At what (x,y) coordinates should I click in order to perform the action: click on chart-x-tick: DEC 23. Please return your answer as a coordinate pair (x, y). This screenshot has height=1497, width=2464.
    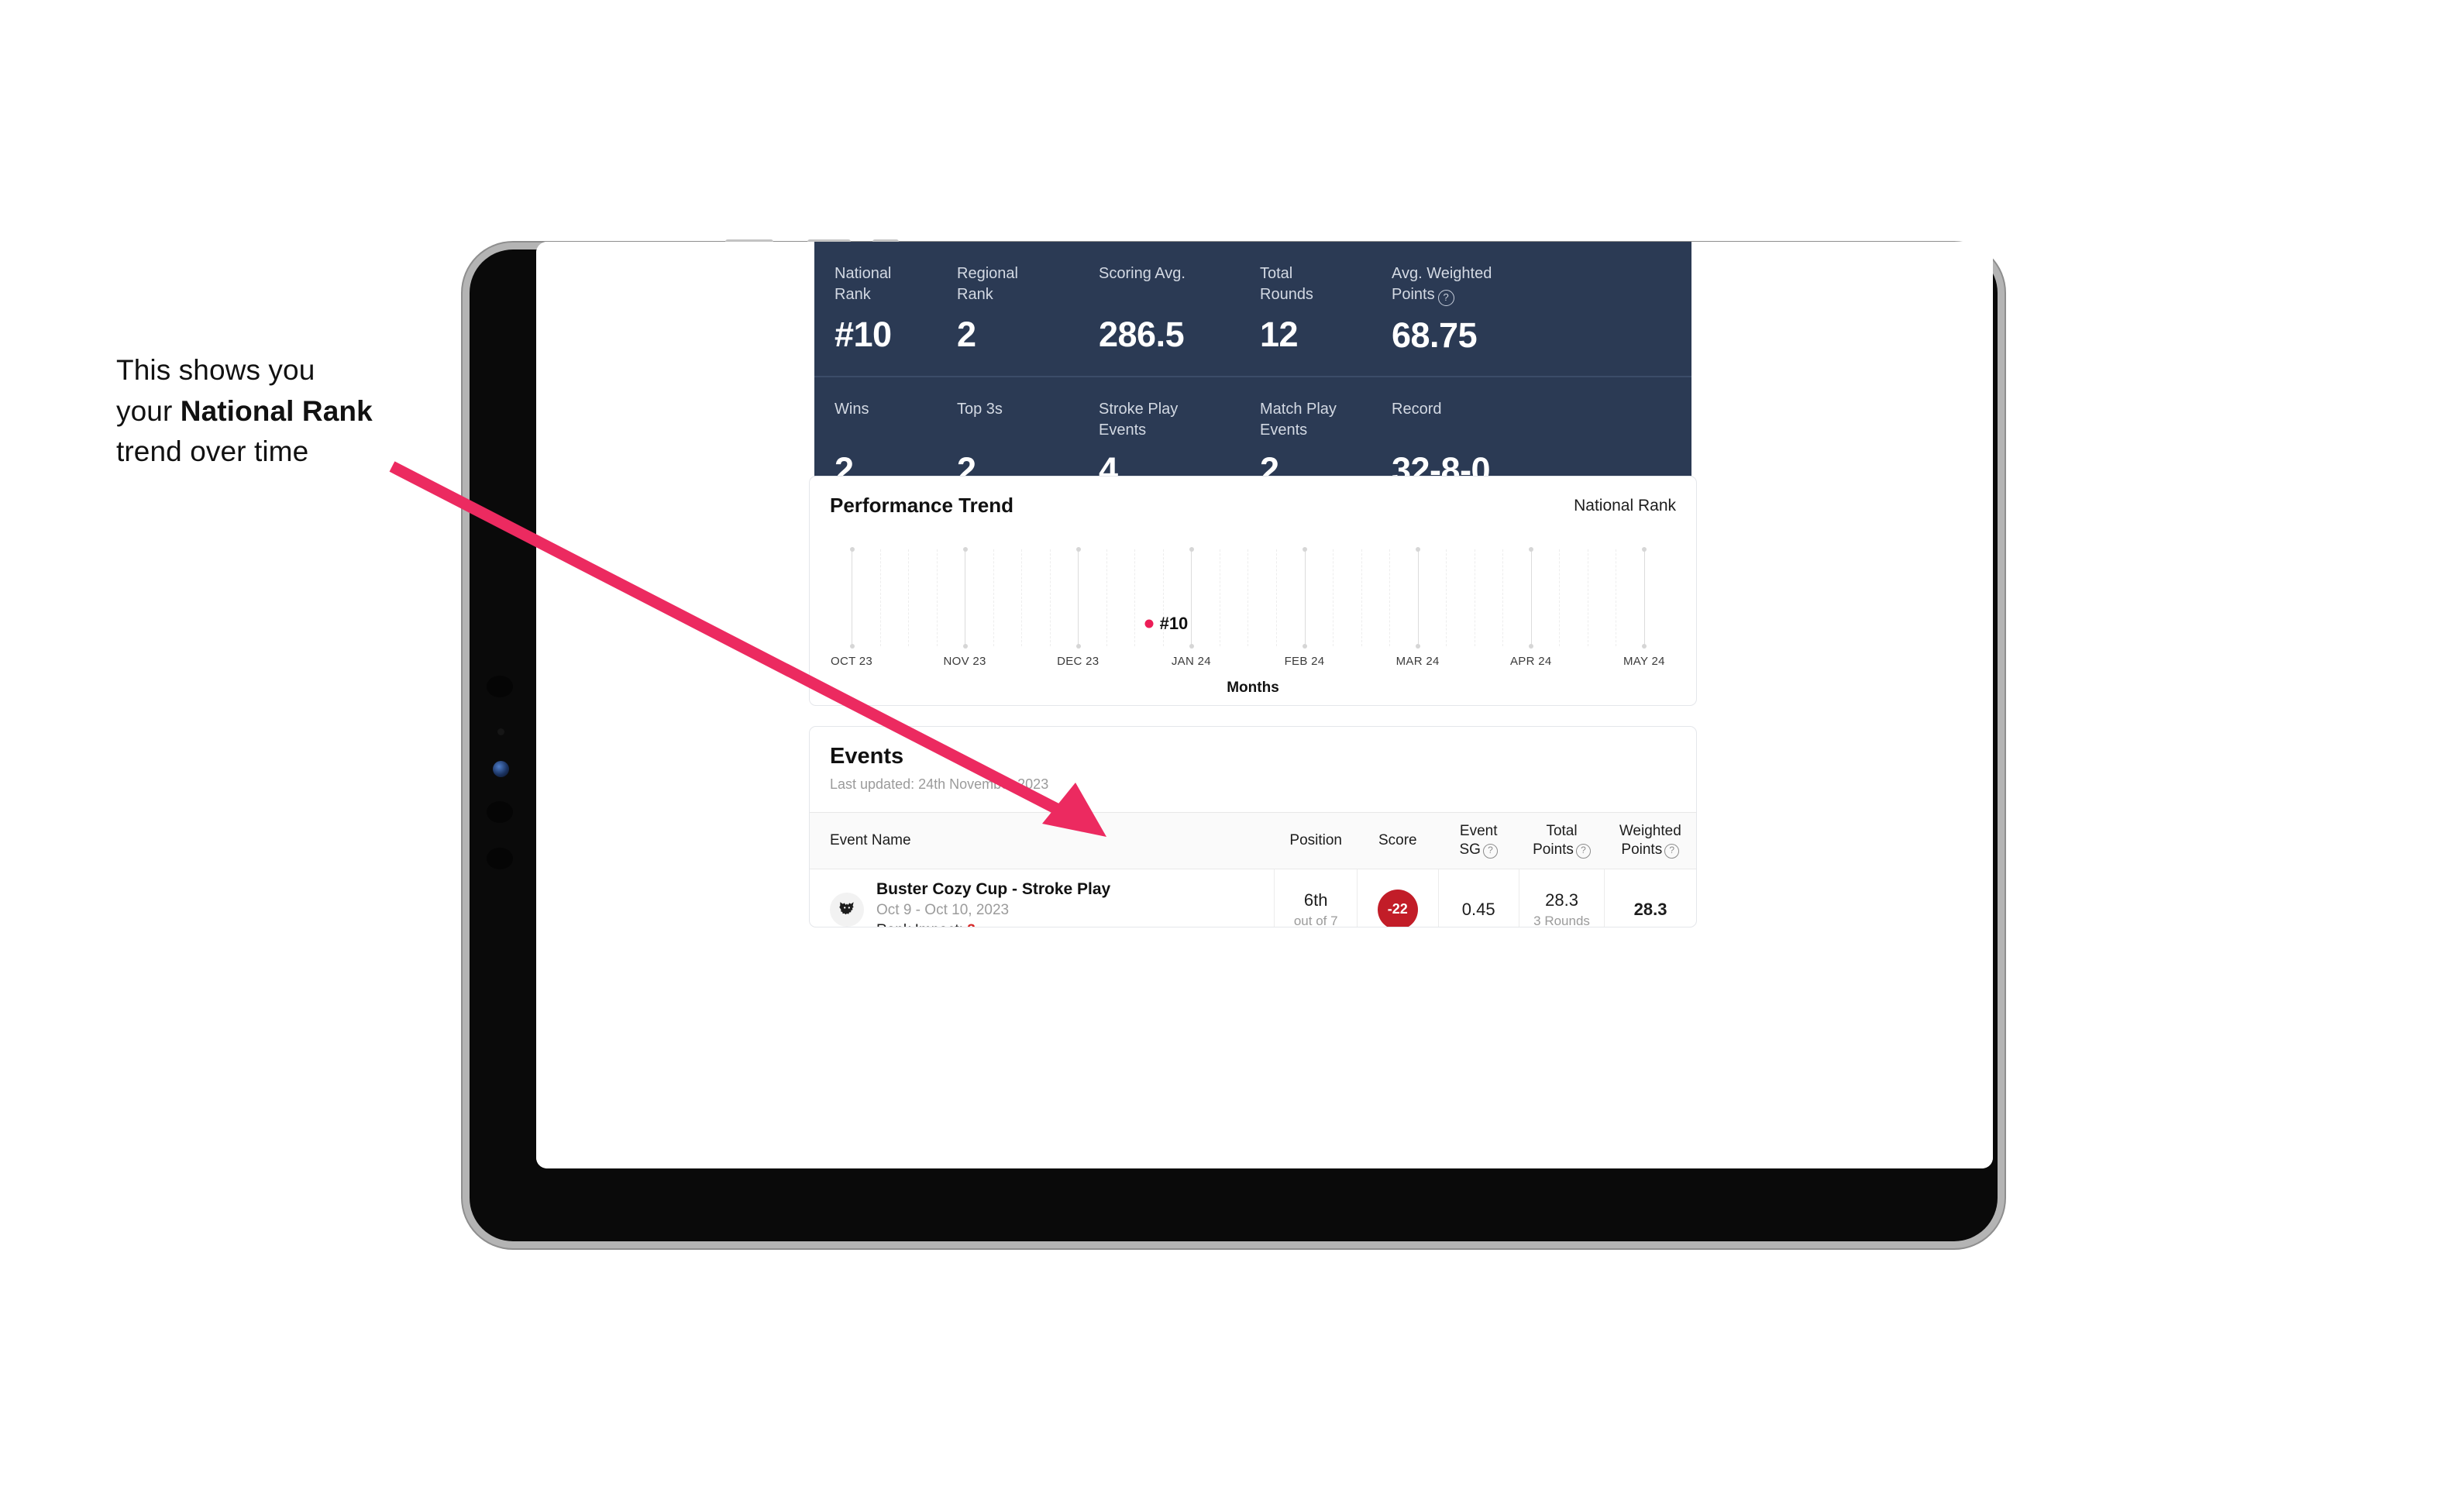
    Looking at the image, I should click on (1078, 661).